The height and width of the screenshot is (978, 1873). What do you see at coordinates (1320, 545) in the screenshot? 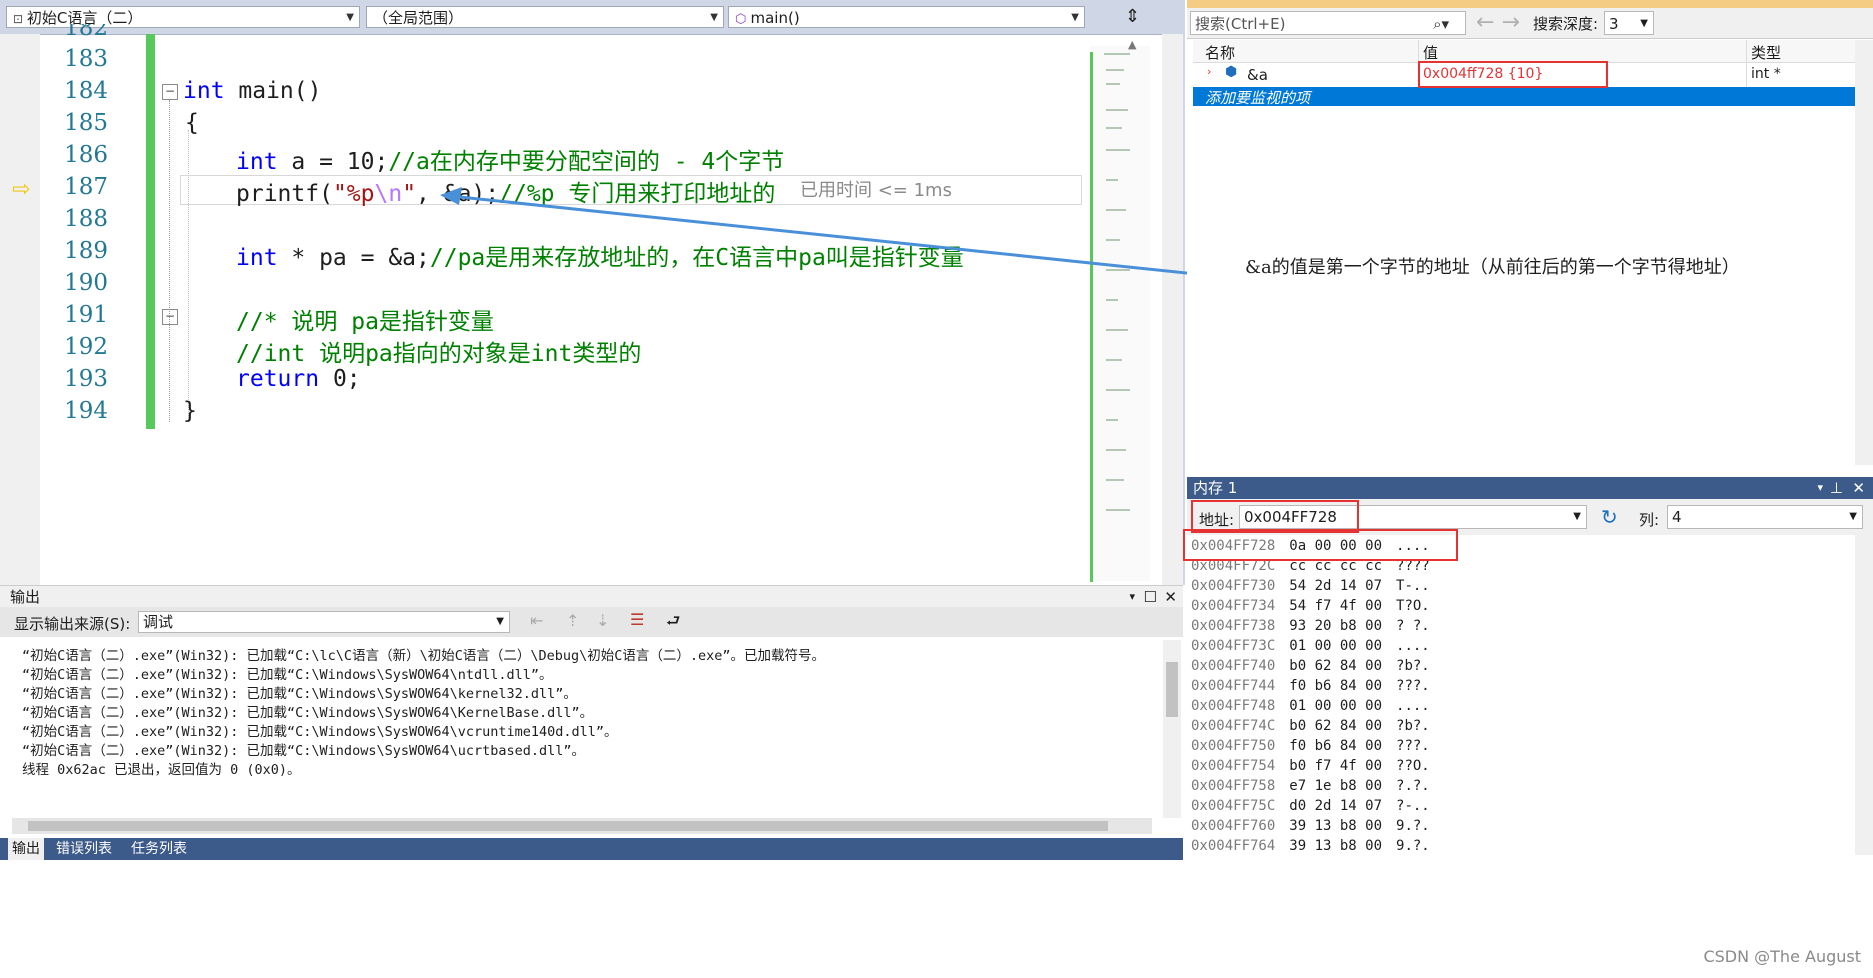
I see `highlight-box-bytes` at bounding box center [1320, 545].